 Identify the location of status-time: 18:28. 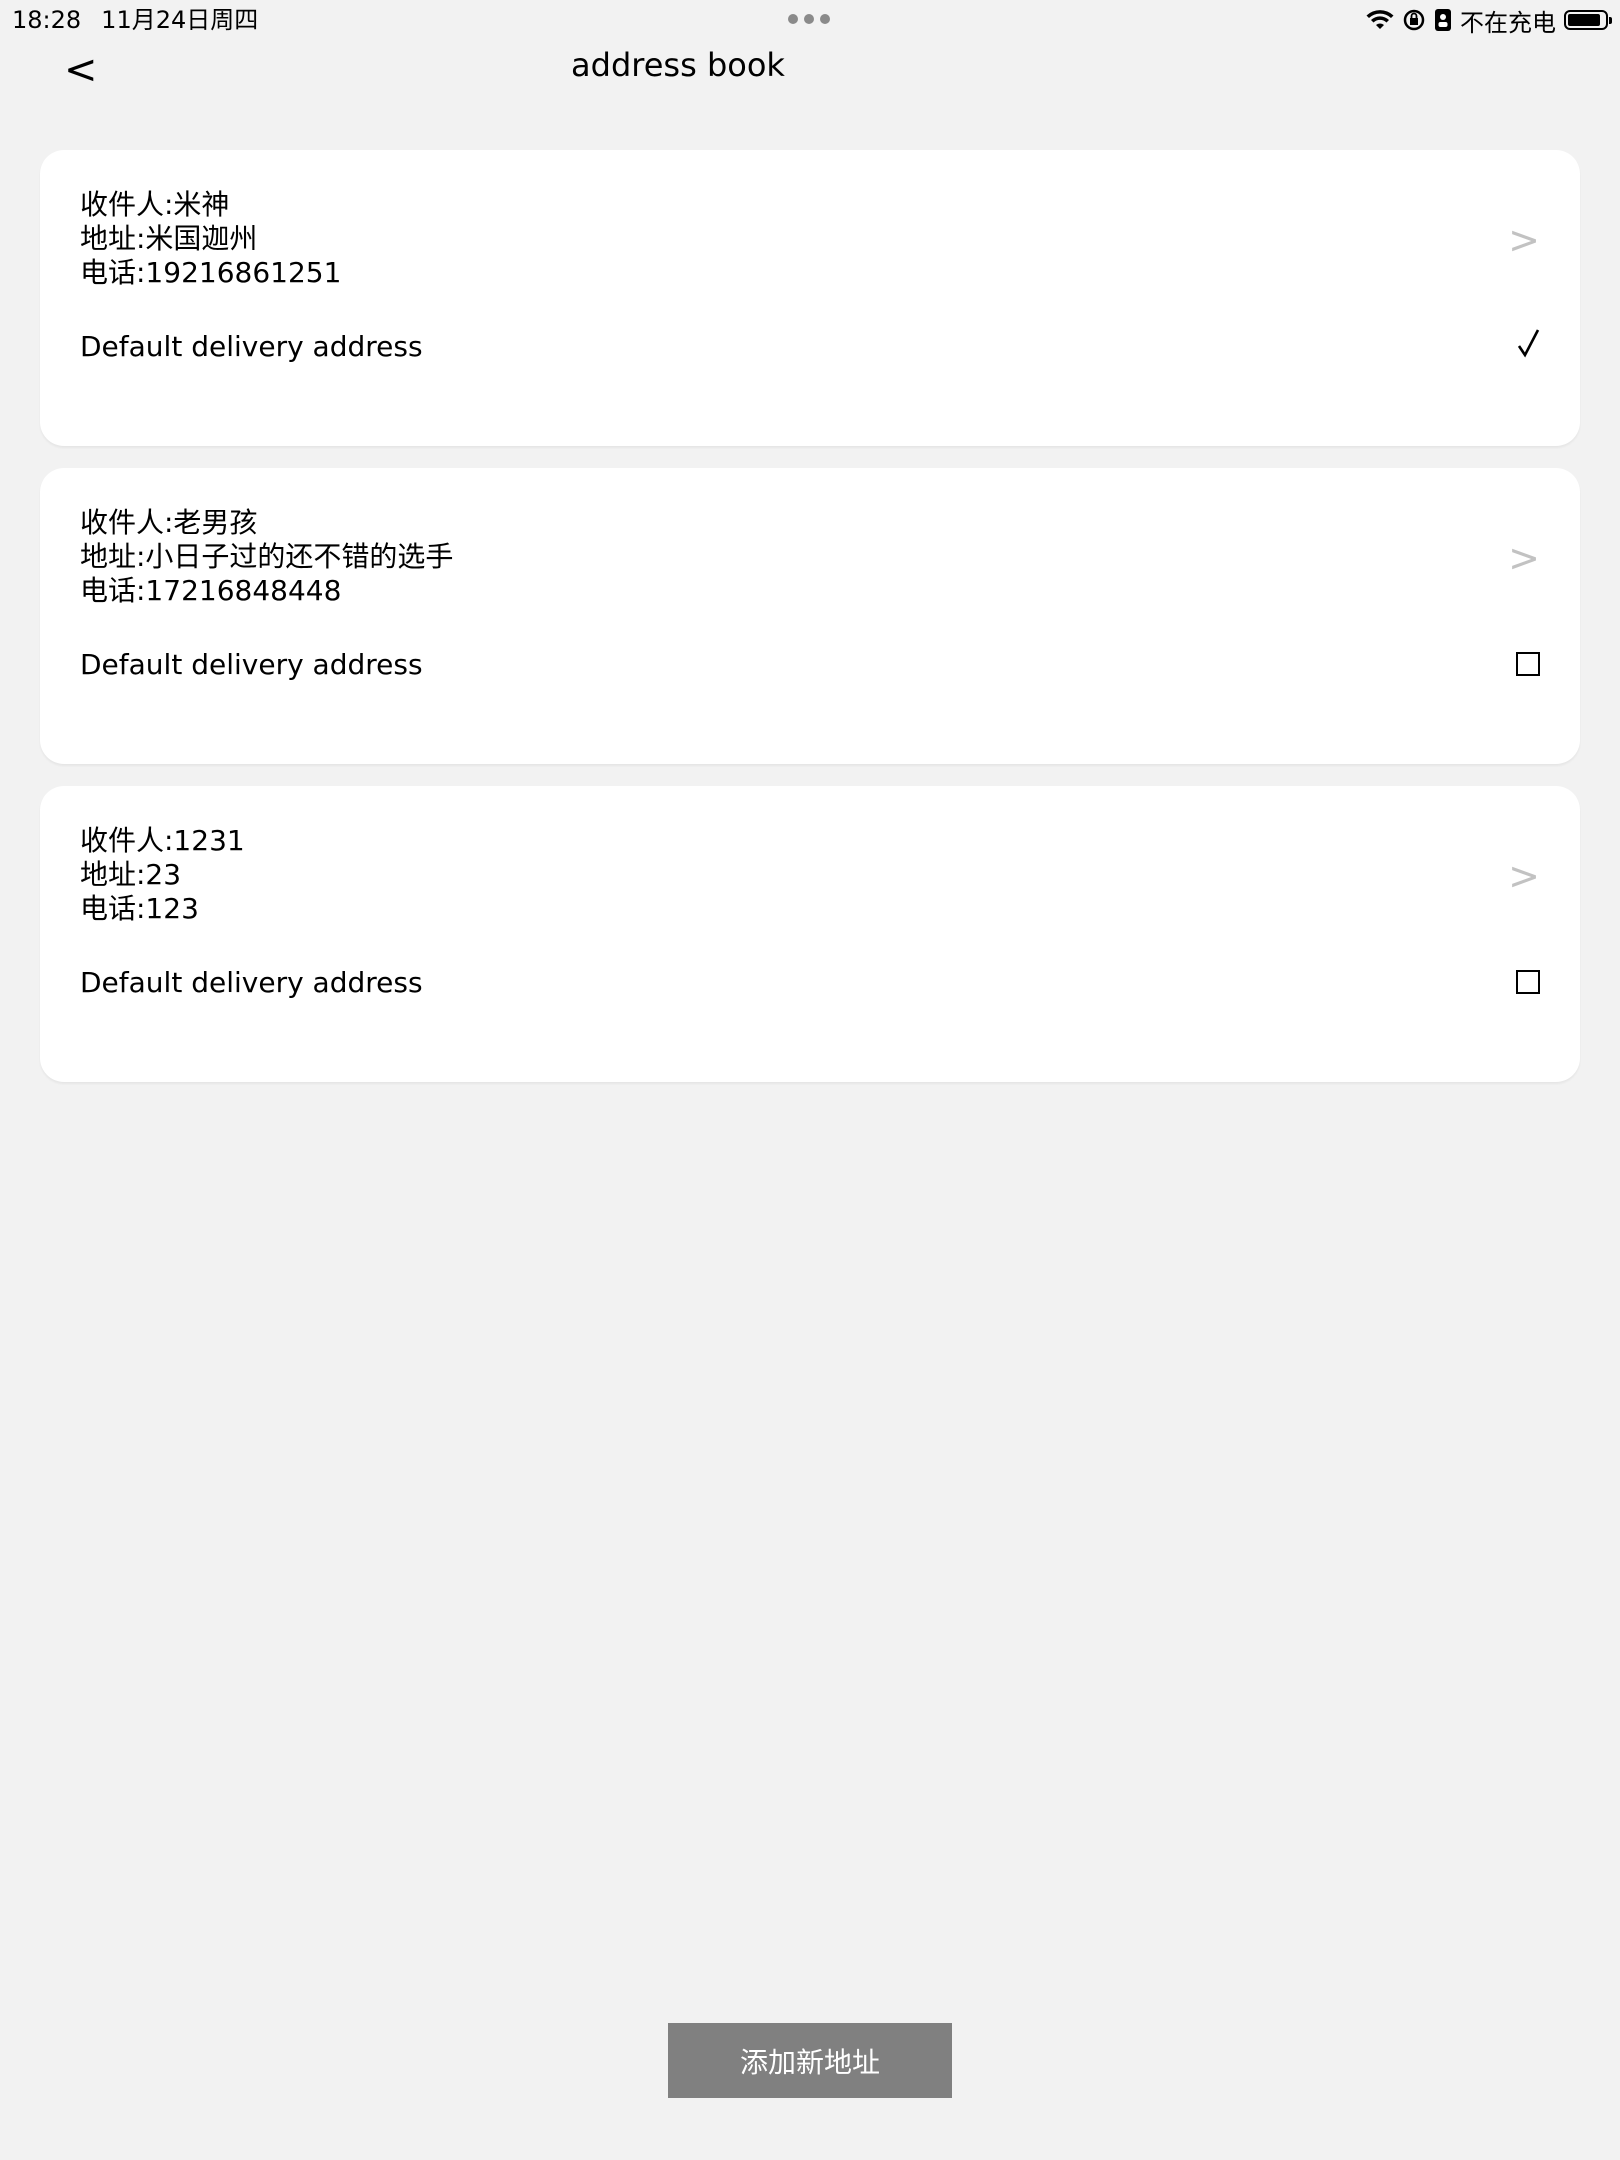
(47, 20).